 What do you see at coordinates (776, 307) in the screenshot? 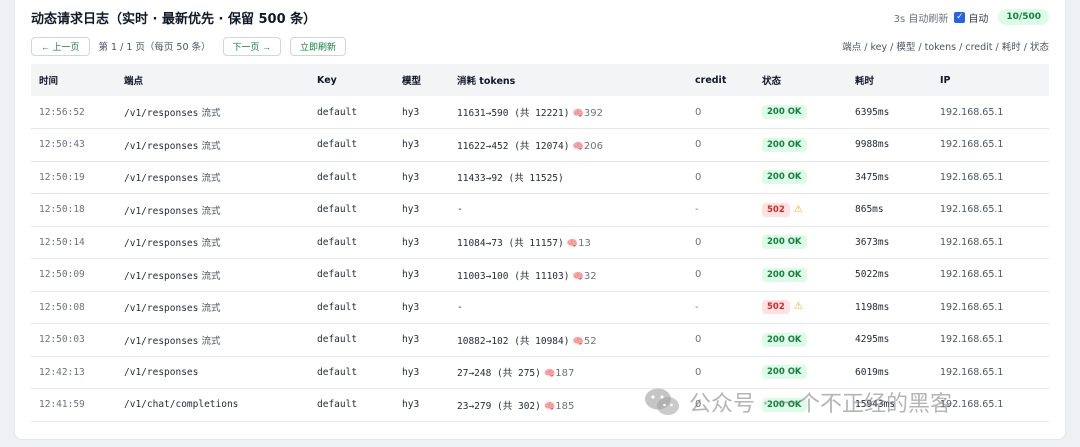
I see `status-badge: 502` at bounding box center [776, 307].